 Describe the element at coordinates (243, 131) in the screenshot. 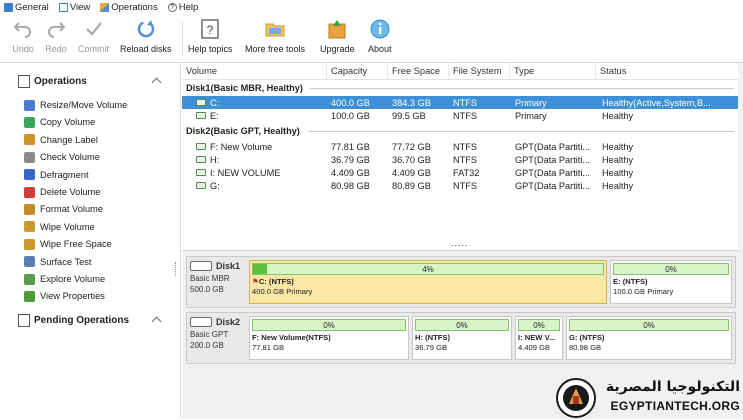

I see `disk2-group-label: Disk2(Basic GPT, Healthy)` at that location.